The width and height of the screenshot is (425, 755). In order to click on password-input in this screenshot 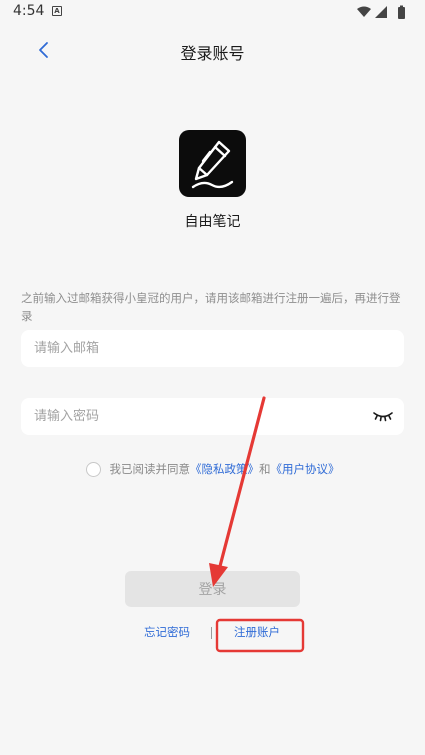, I will do `click(212, 416)`.